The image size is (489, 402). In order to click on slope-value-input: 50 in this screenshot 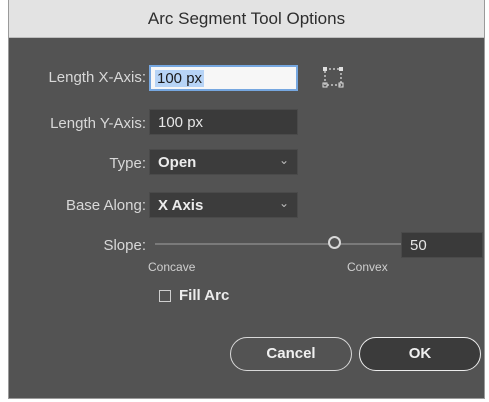, I will do `click(442, 245)`.